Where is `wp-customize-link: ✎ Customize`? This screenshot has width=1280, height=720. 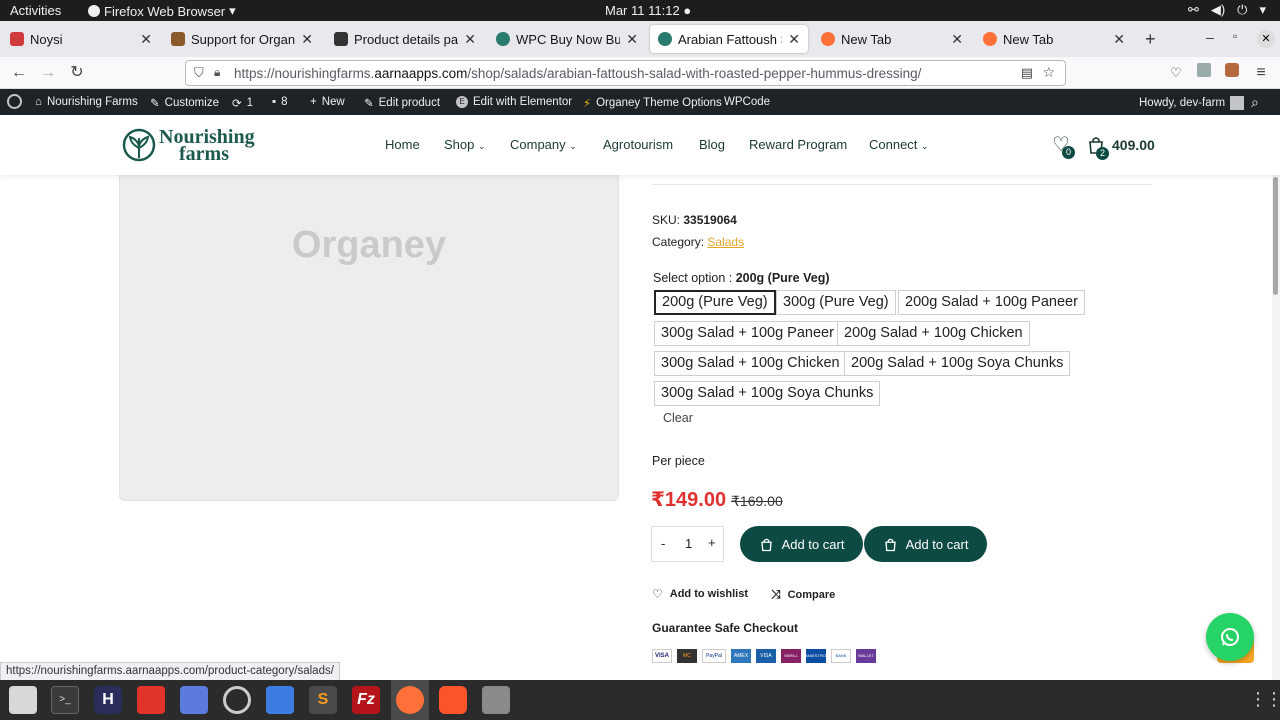
wp-customize-link: ✎ Customize is located at coordinates (184, 103).